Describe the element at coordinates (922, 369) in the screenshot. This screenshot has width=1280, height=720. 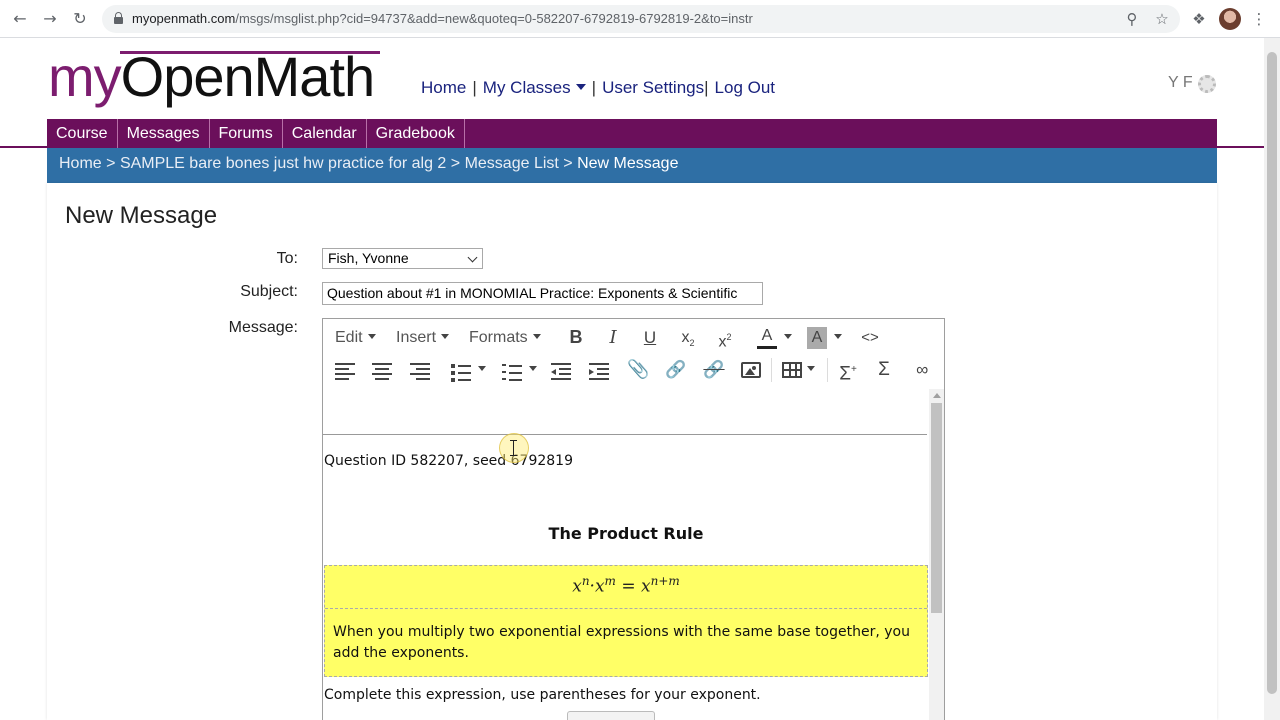
I see `graph-draw-icon: ∞` at that location.